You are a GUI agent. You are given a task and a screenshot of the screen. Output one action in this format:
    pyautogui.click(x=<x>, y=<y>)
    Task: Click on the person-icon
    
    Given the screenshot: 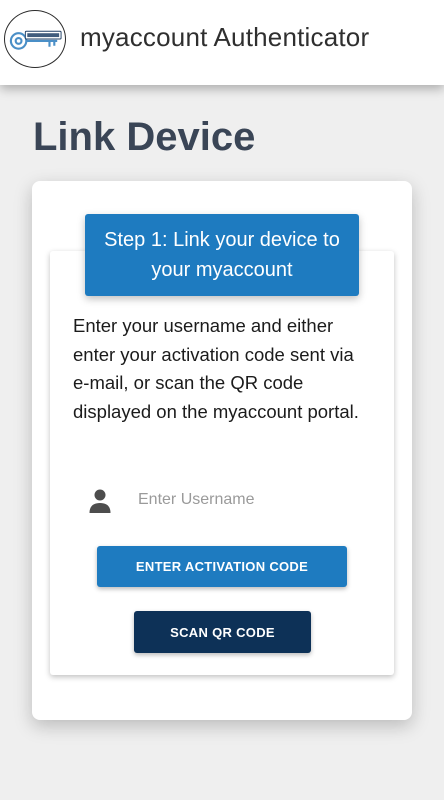 What is the action you would take?
    pyautogui.click(x=100, y=501)
    